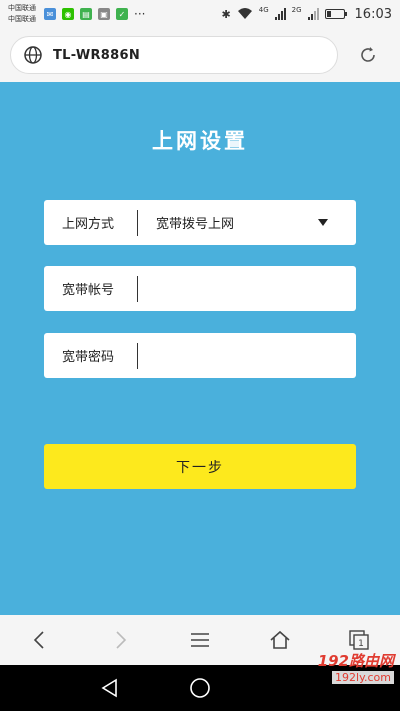  I want to click on page-title: 上网设置, so click(200, 140).